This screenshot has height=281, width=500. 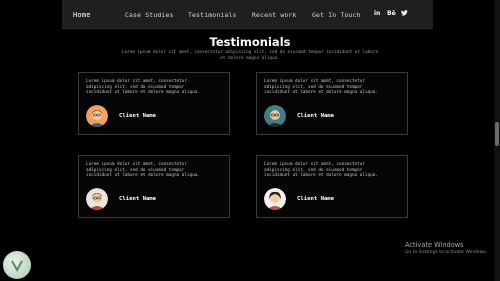 What do you see at coordinates (82, 15) in the screenshot?
I see `nav-home: Home` at bounding box center [82, 15].